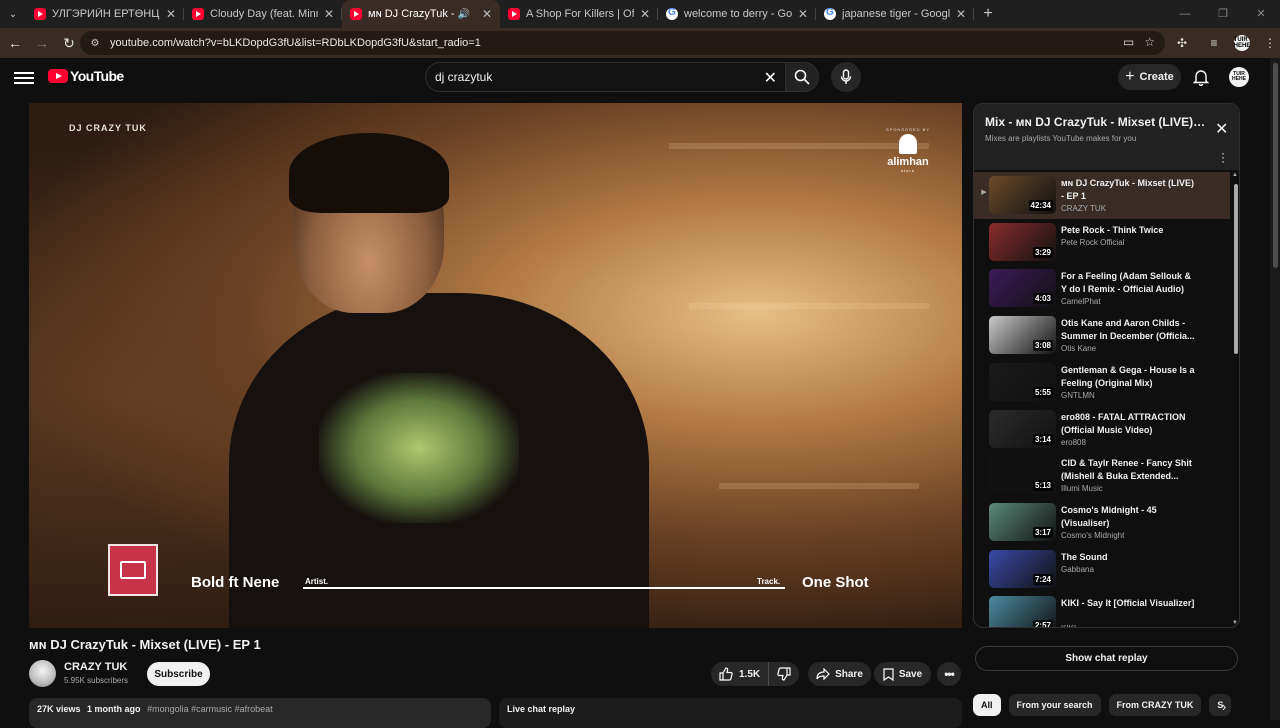  Describe the element at coordinates (95, 43) in the screenshot. I see `site-info-icon: ⚙` at that location.